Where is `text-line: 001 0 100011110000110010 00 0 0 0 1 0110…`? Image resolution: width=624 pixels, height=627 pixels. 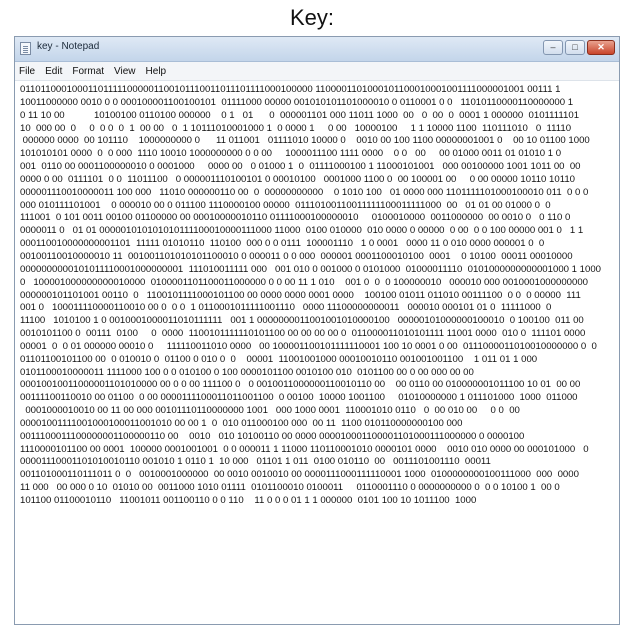 text-line: 001 0 100011110000110010 00 0 0 0 1 0110… is located at coordinates (286, 308).